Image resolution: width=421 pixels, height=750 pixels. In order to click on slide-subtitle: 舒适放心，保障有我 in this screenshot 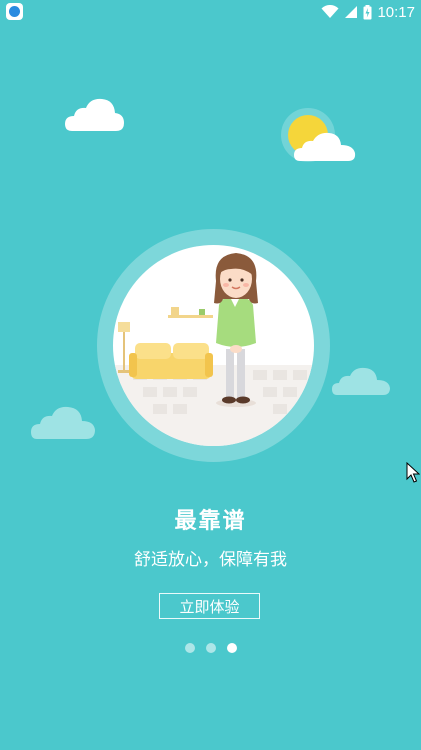, I will do `click(210, 560)`.